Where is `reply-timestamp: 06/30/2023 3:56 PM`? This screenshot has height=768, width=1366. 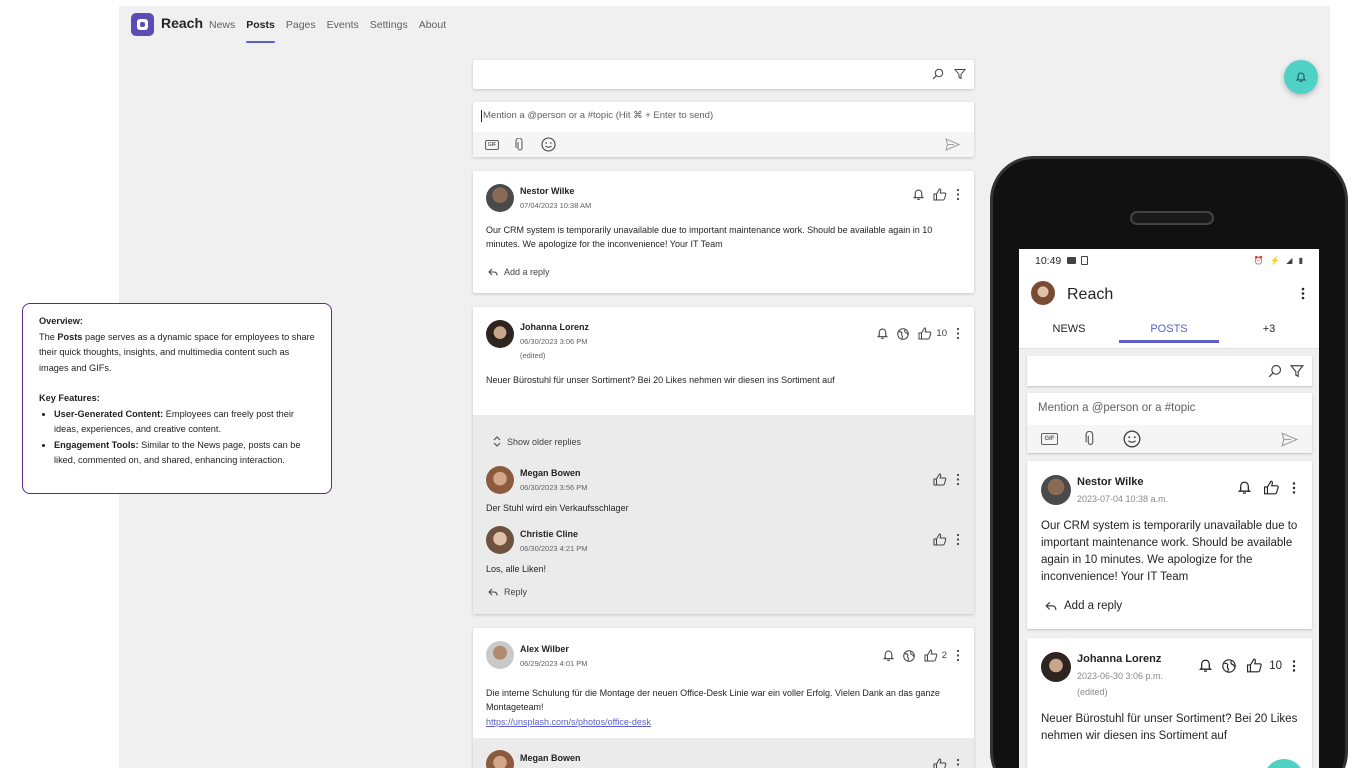 reply-timestamp: 06/30/2023 3:56 PM is located at coordinates (554, 487).